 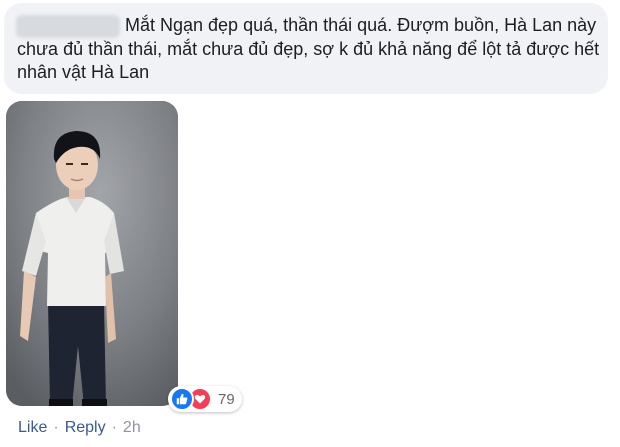 I want to click on reply-button: Reply, so click(x=85, y=428).